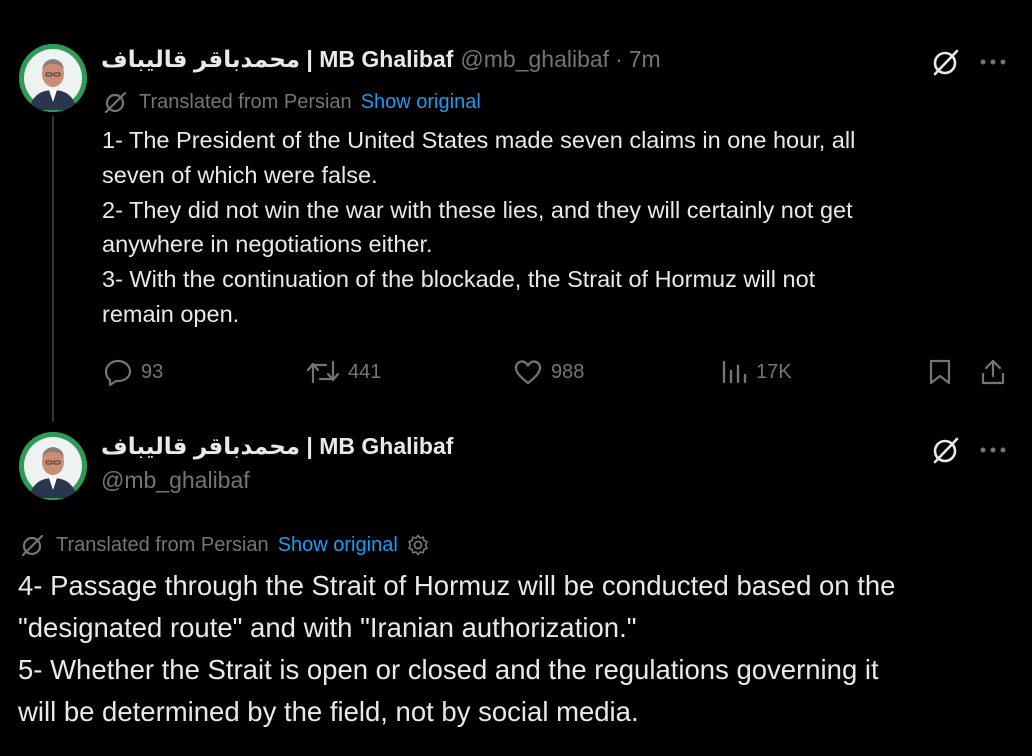  I want to click on body-line: anywhere in negotiations either., so click(267, 244).